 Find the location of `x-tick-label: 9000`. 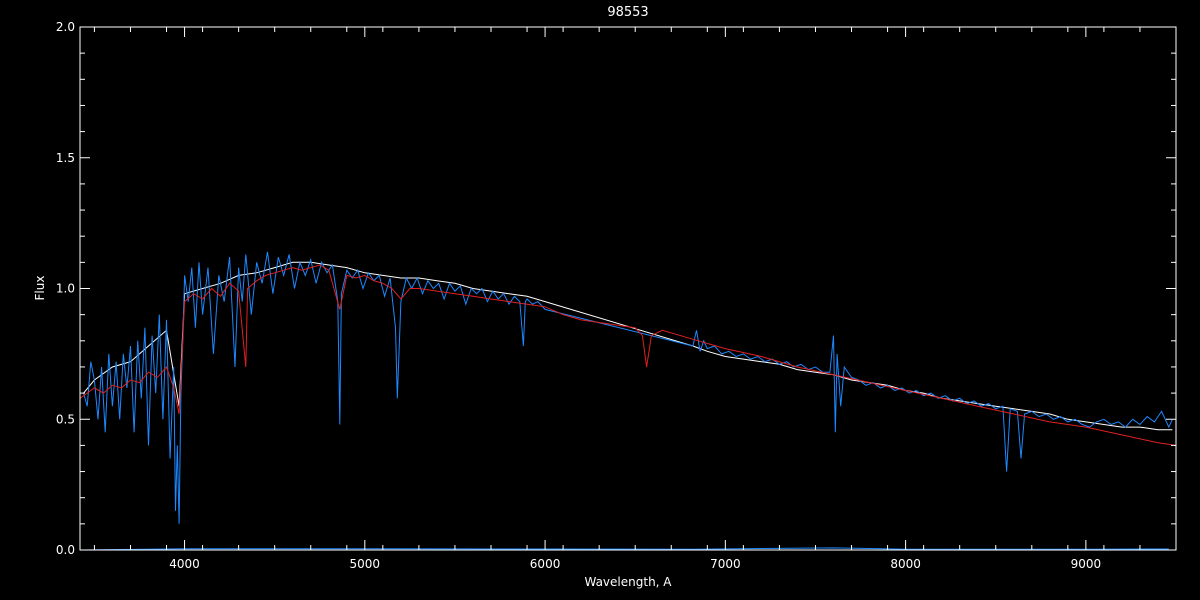

x-tick-label: 9000 is located at coordinates (1086, 564).